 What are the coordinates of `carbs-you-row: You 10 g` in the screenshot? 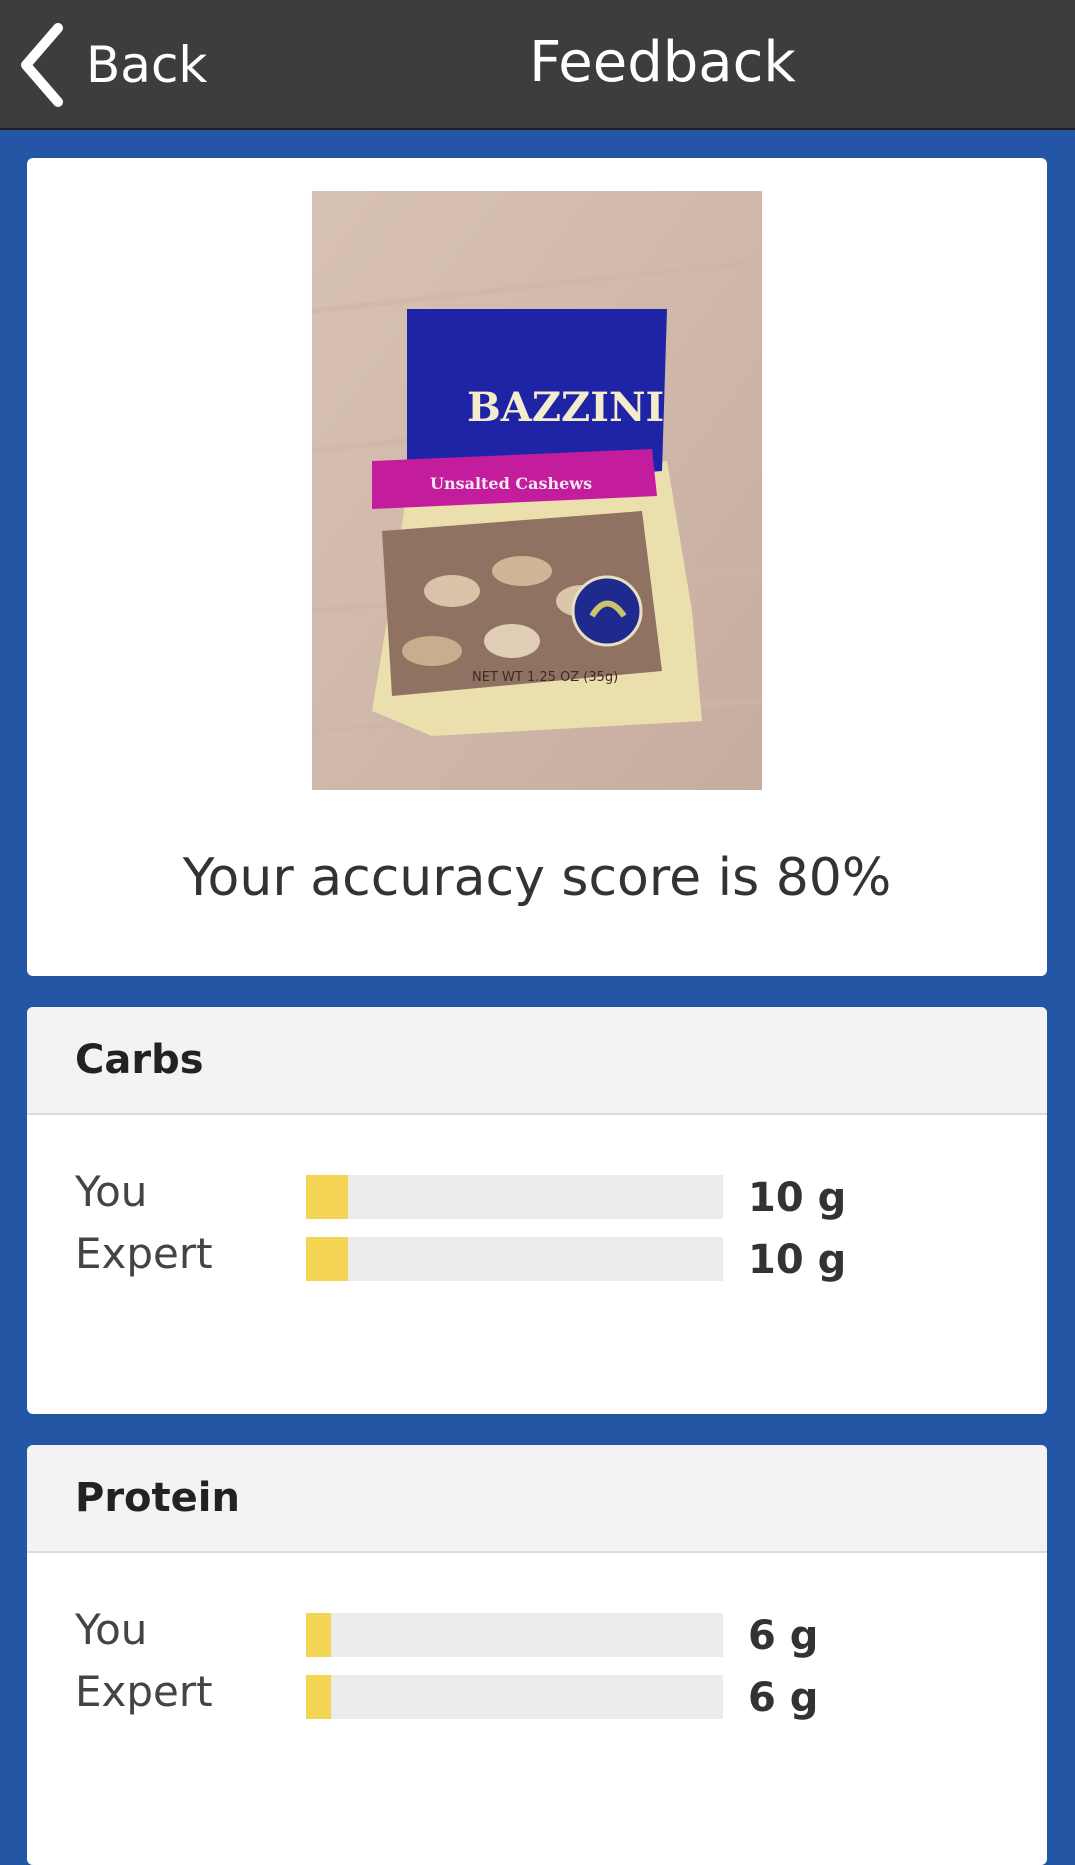 It's located at (537, 1194).